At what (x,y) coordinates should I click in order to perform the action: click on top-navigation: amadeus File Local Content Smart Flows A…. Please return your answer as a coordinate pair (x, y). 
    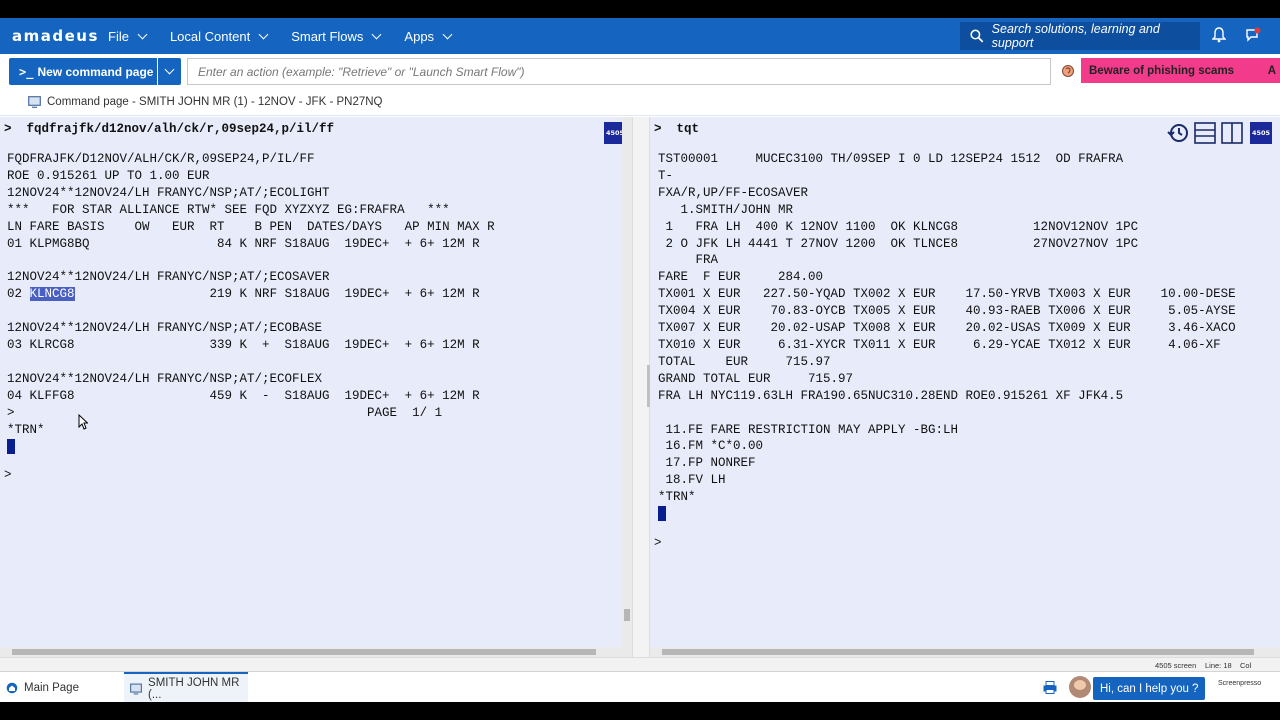
    Looking at the image, I should click on (640, 36).